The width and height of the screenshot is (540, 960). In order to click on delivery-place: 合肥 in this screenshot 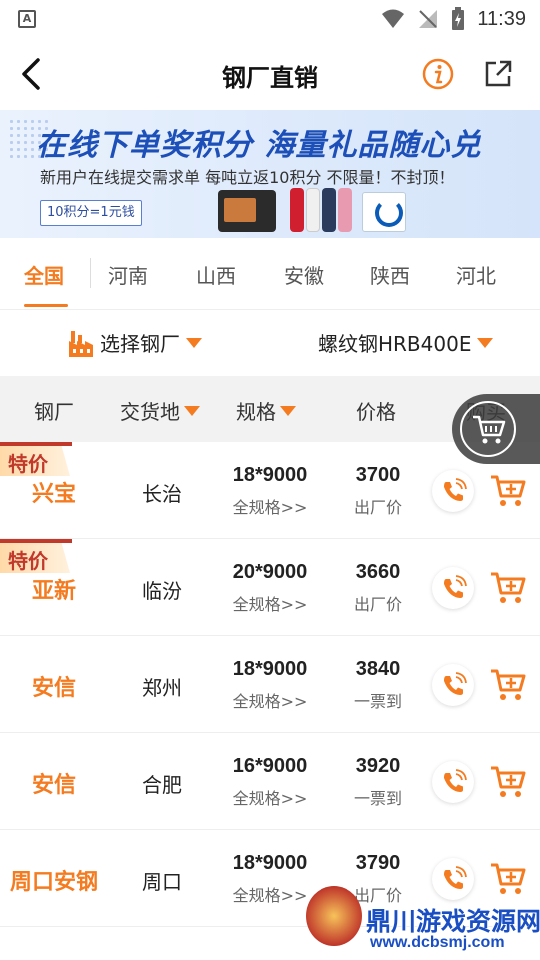, I will do `click(162, 785)`.